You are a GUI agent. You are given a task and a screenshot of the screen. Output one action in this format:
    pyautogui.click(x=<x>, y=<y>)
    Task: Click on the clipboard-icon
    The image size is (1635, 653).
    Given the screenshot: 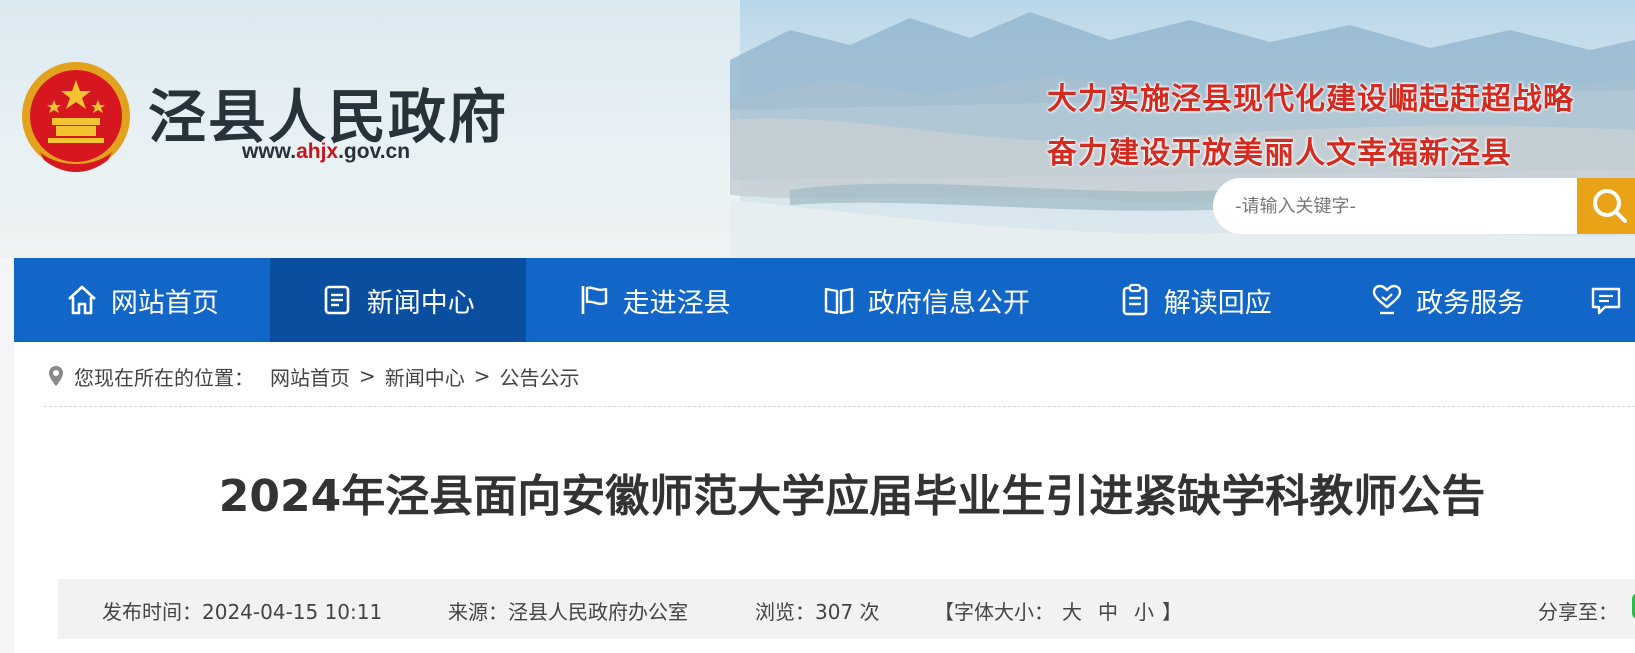 What is the action you would take?
    pyautogui.click(x=1135, y=299)
    